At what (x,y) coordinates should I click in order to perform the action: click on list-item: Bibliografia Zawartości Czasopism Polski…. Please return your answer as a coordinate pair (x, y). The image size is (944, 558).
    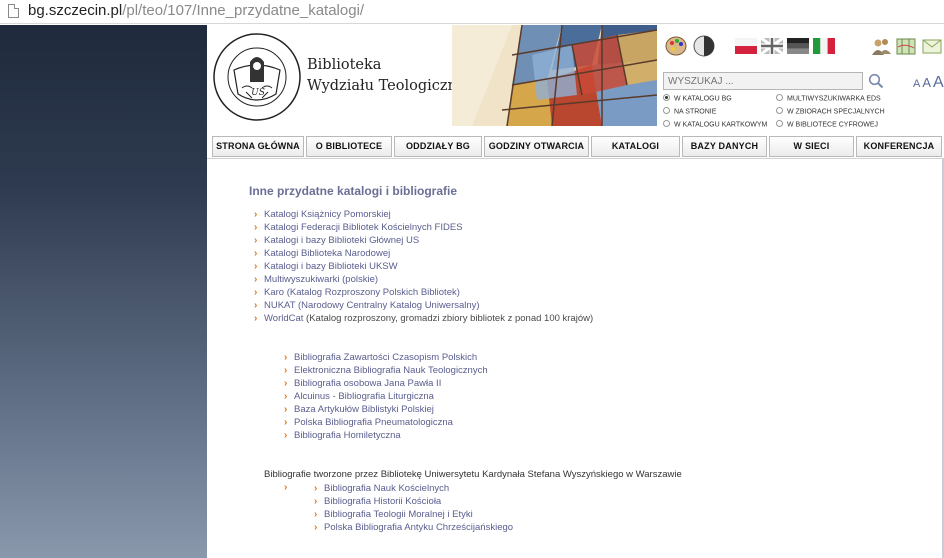
    Looking at the image, I should click on (386, 357).